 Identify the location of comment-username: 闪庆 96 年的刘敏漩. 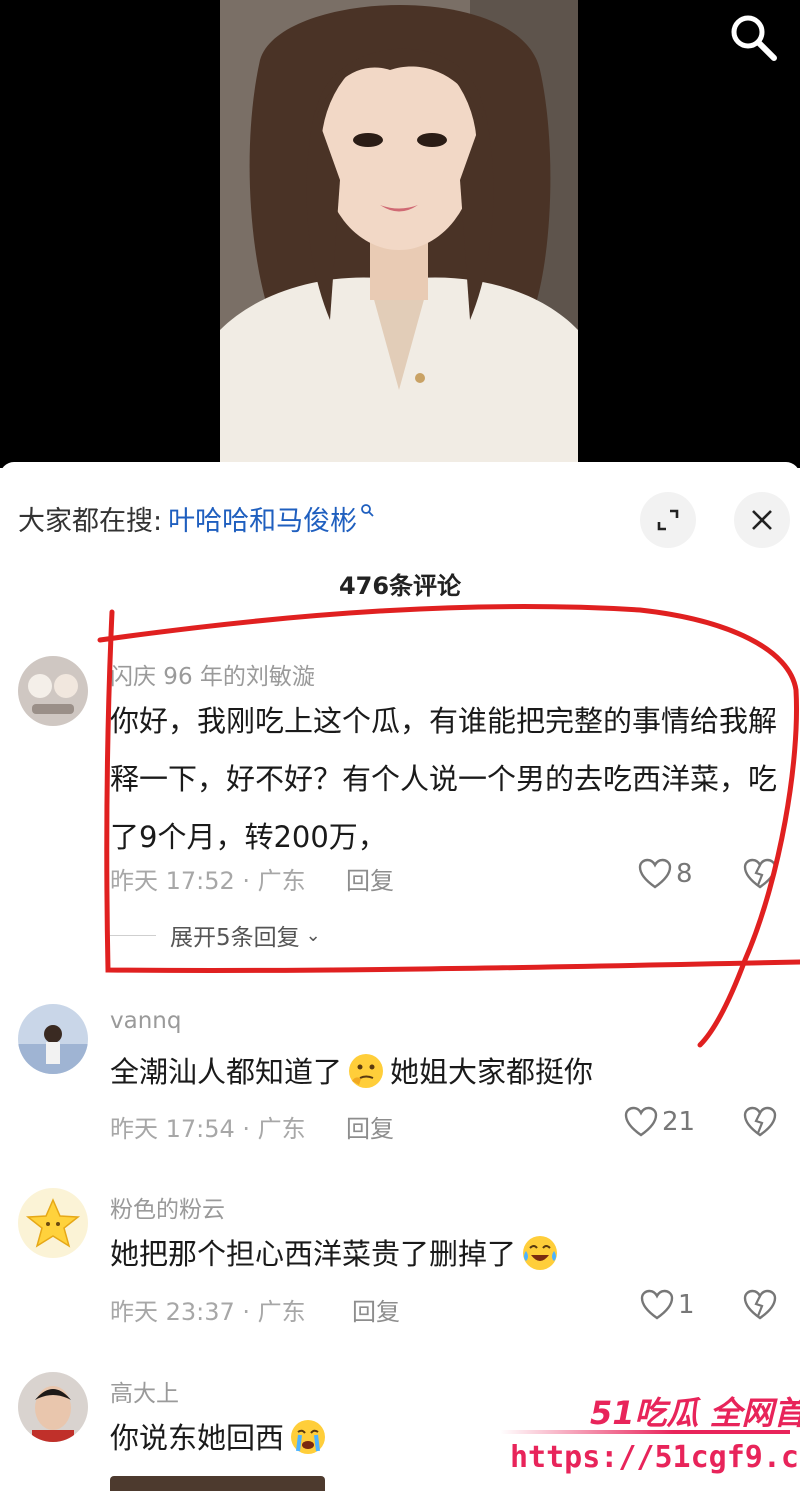
(212, 674).